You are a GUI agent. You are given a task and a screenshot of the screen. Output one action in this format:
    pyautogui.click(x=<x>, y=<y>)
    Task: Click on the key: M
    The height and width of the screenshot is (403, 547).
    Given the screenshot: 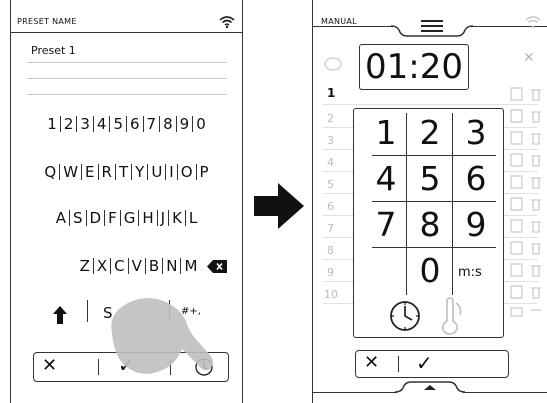 What is the action you would take?
    pyautogui.click(x=190, y=266)
    